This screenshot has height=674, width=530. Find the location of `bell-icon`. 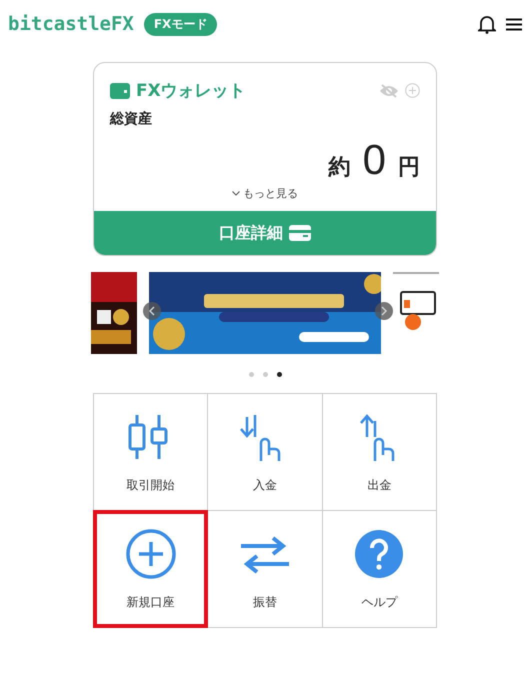

bell-icon is located at coordinates (487, 24).